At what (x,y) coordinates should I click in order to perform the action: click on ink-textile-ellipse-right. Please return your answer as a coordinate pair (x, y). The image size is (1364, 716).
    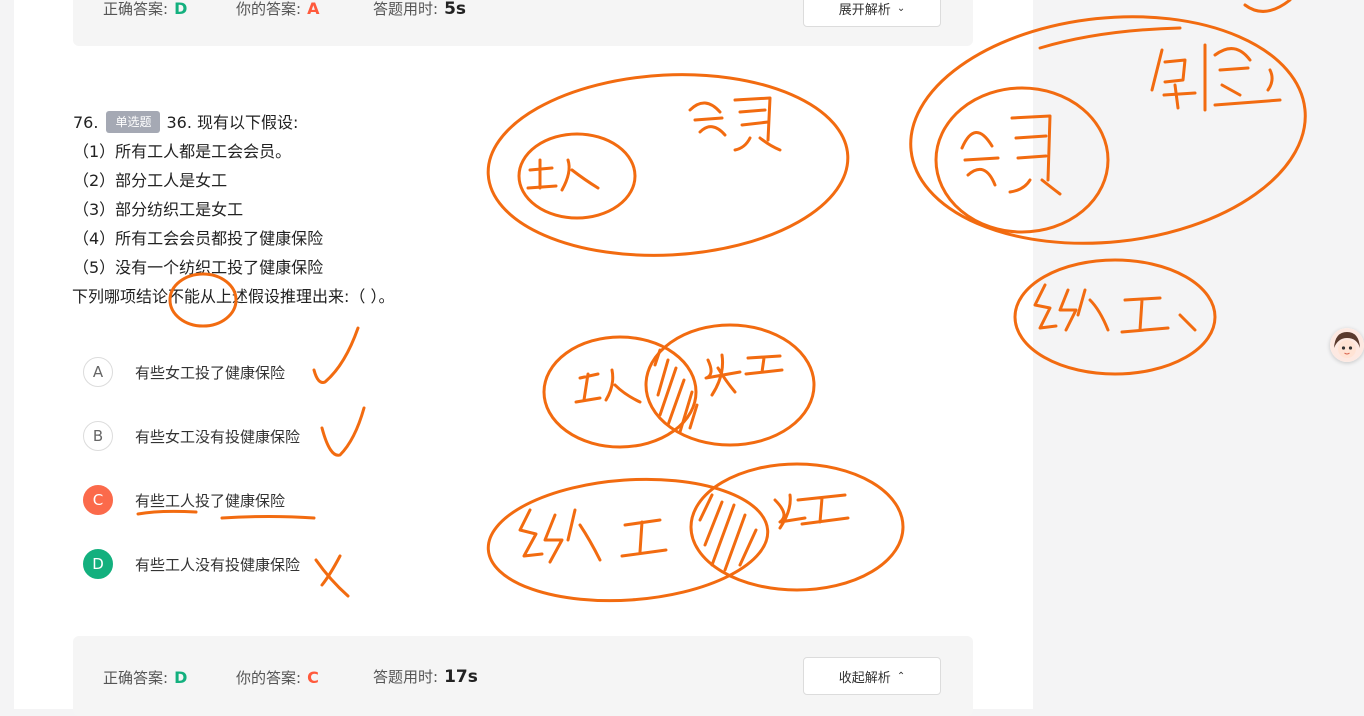
    Looking at the image, I should click on (1115, 317).